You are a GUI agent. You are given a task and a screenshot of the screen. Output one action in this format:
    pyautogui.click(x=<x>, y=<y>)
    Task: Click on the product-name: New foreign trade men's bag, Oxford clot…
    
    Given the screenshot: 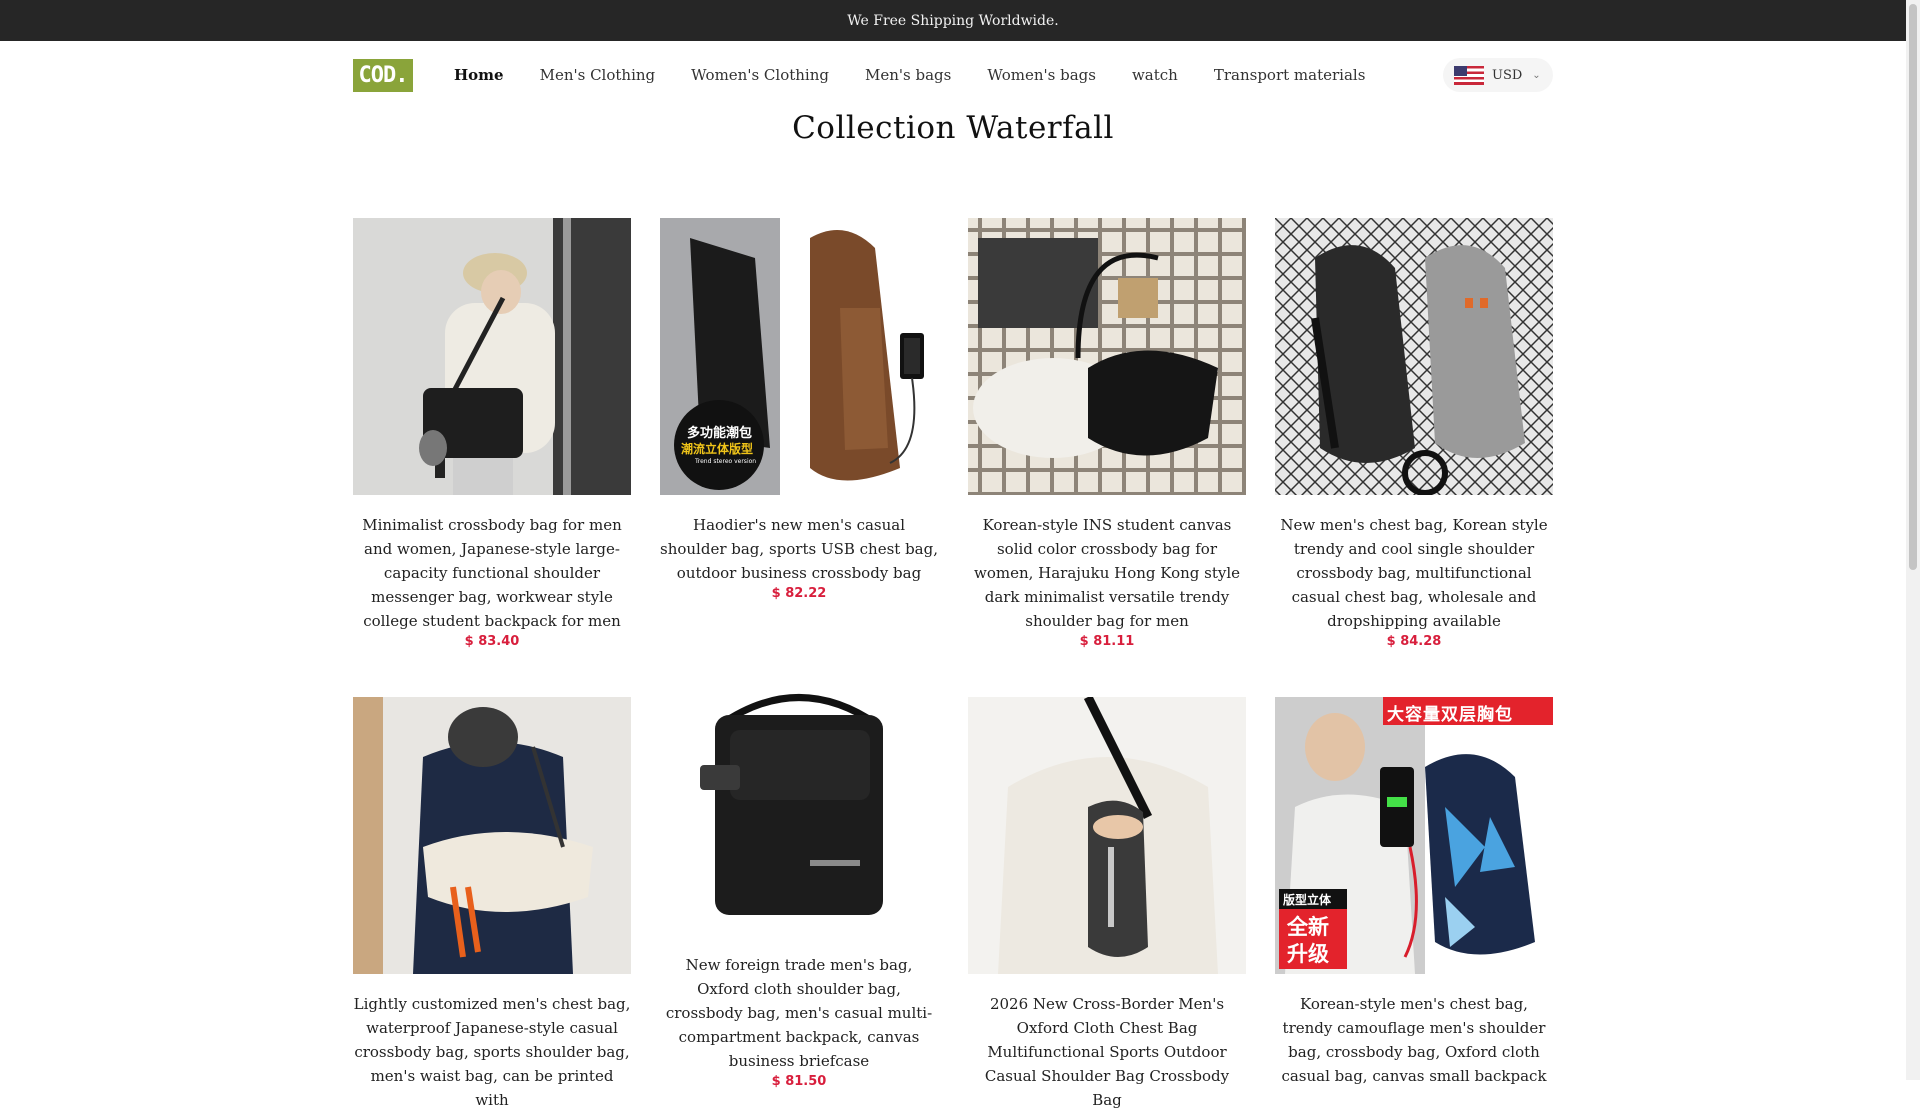 What is the action you would take?
    pyautogui.click(x=799, y=1013)
    